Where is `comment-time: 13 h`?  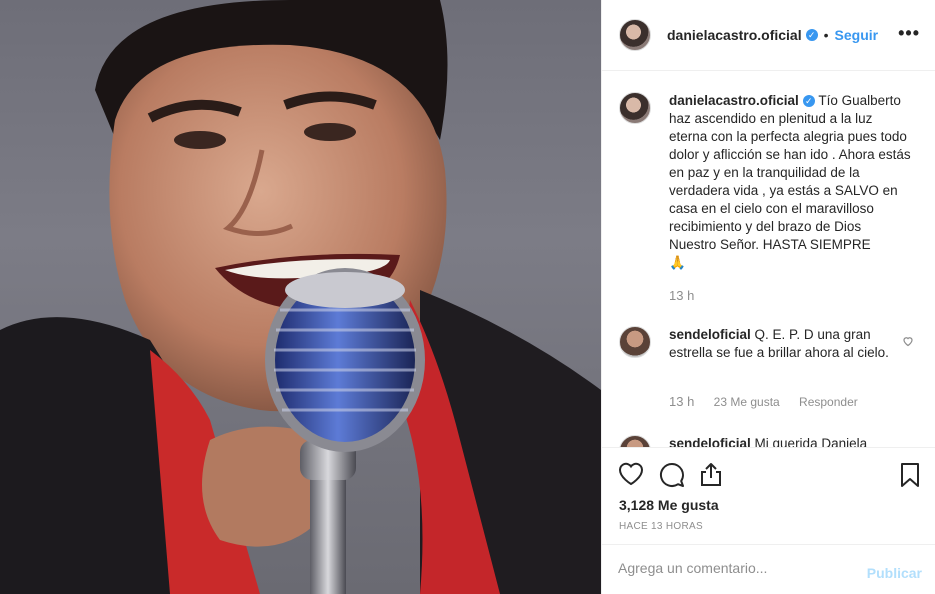
comment-time: 13 h is located at coordinates (681, 401).